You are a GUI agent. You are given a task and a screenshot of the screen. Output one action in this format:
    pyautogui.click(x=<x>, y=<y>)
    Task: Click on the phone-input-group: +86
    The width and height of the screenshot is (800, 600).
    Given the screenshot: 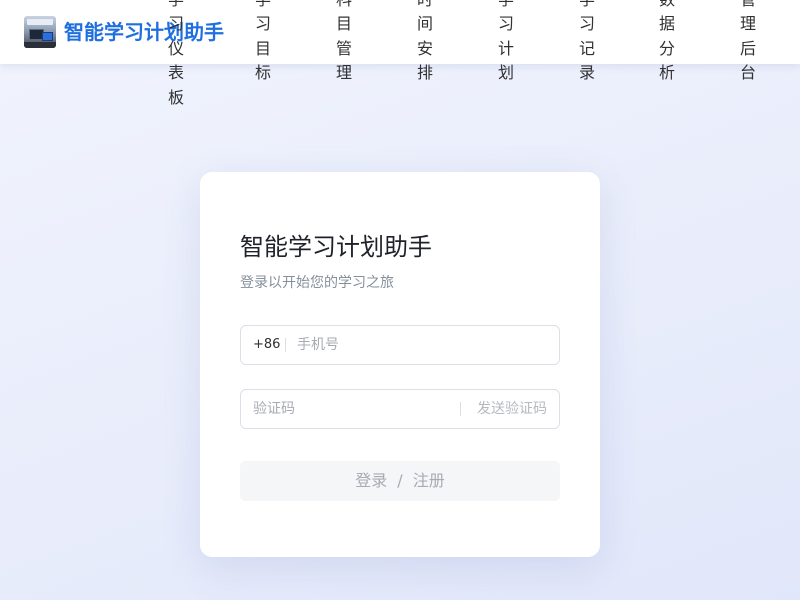 What is the action you would take?
    pyautogui.click(x=400, y=345)
    